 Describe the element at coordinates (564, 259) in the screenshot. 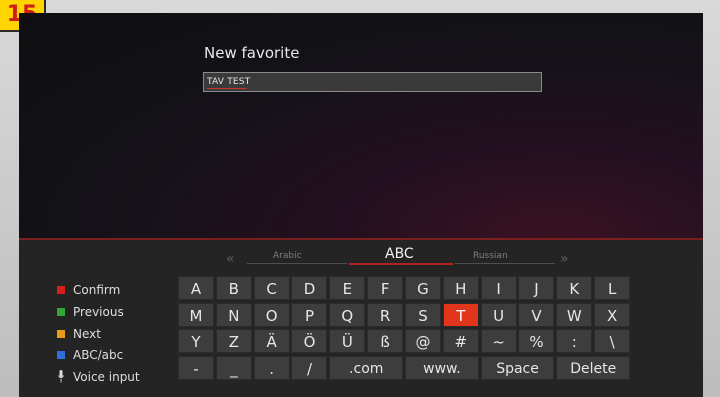

I see `lang-next-arrow-icon: »` at that location.